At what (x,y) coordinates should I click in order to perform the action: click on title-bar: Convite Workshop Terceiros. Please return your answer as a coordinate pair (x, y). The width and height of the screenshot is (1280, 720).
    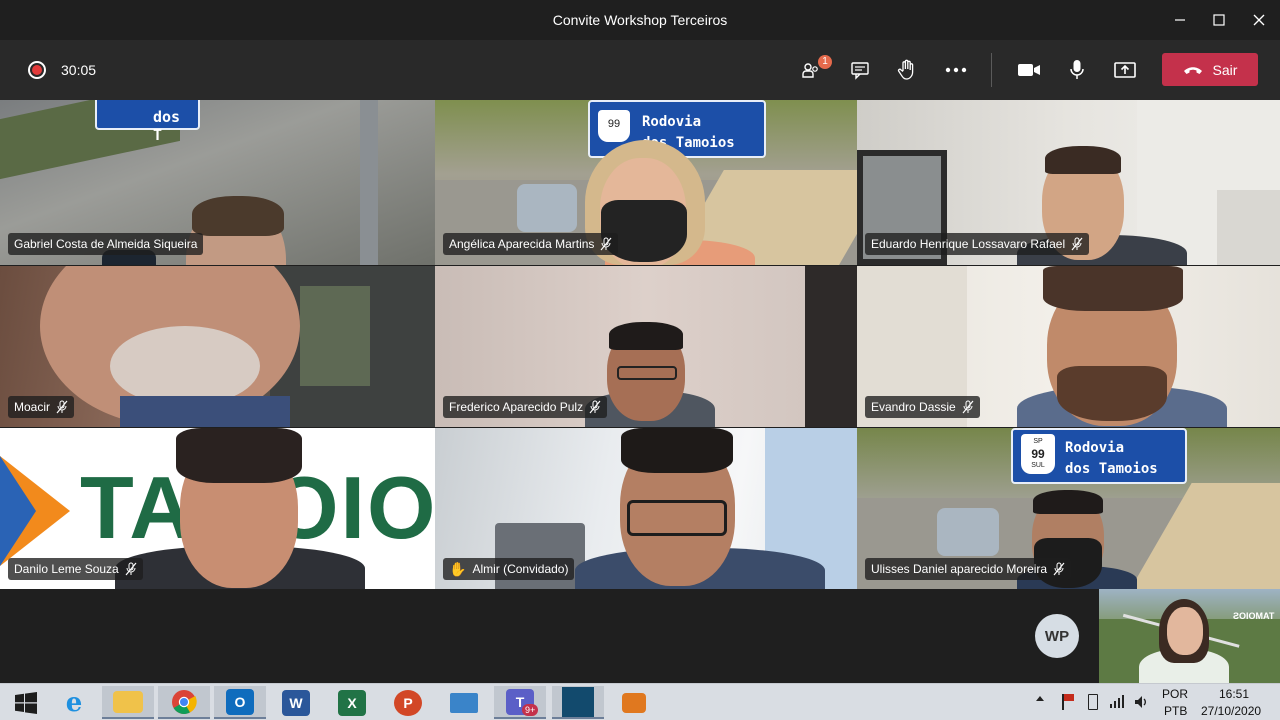
    Looking at the image, I should click on (640, 20).